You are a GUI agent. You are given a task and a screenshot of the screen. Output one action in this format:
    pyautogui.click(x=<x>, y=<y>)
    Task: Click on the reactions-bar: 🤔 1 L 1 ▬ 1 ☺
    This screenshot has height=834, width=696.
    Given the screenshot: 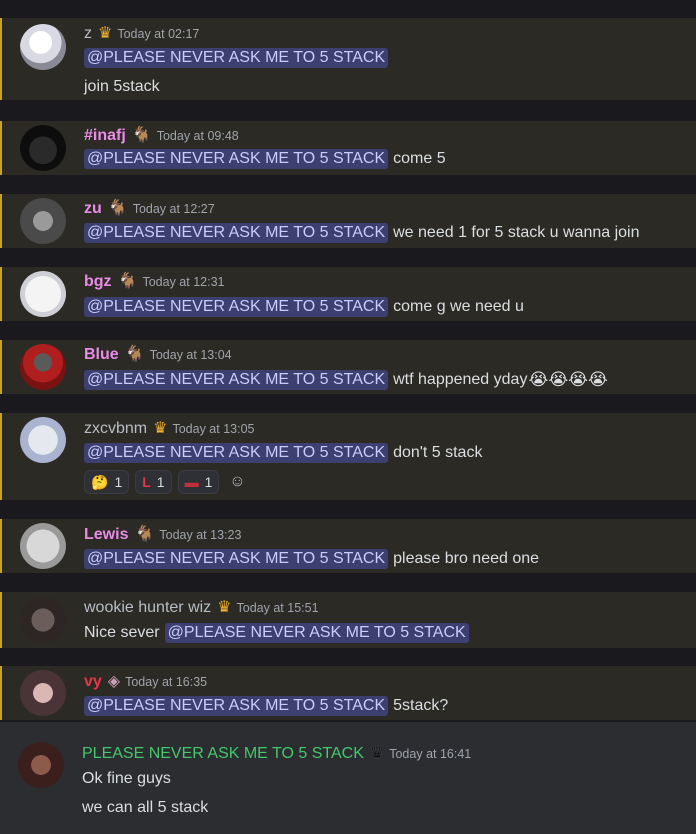 What is the action you would take?
    pyautogui.click(x=166, y=482)
    